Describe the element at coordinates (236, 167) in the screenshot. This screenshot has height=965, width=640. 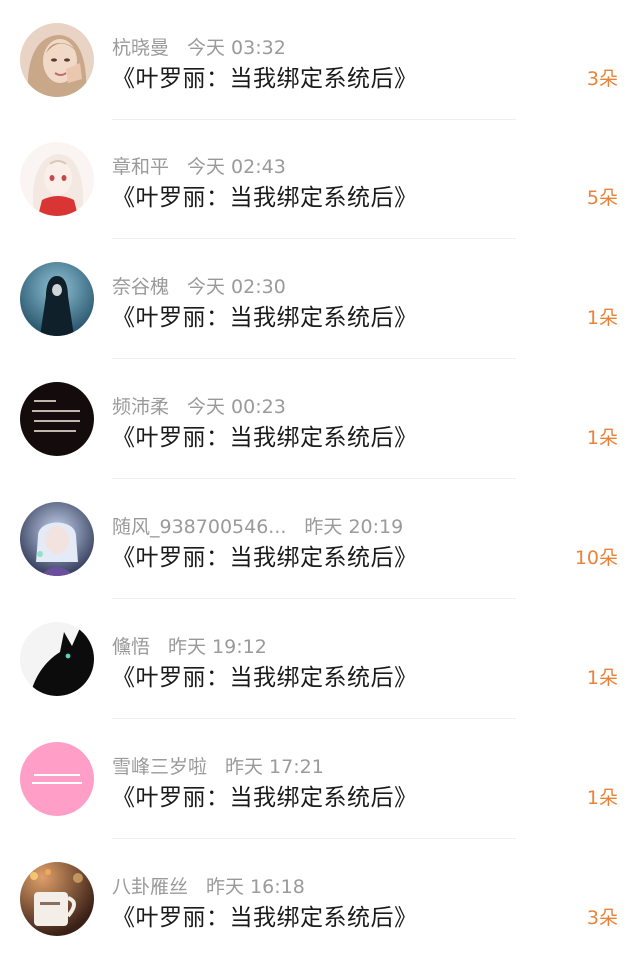
I see `timestamp: 今天 02:43` at that location.